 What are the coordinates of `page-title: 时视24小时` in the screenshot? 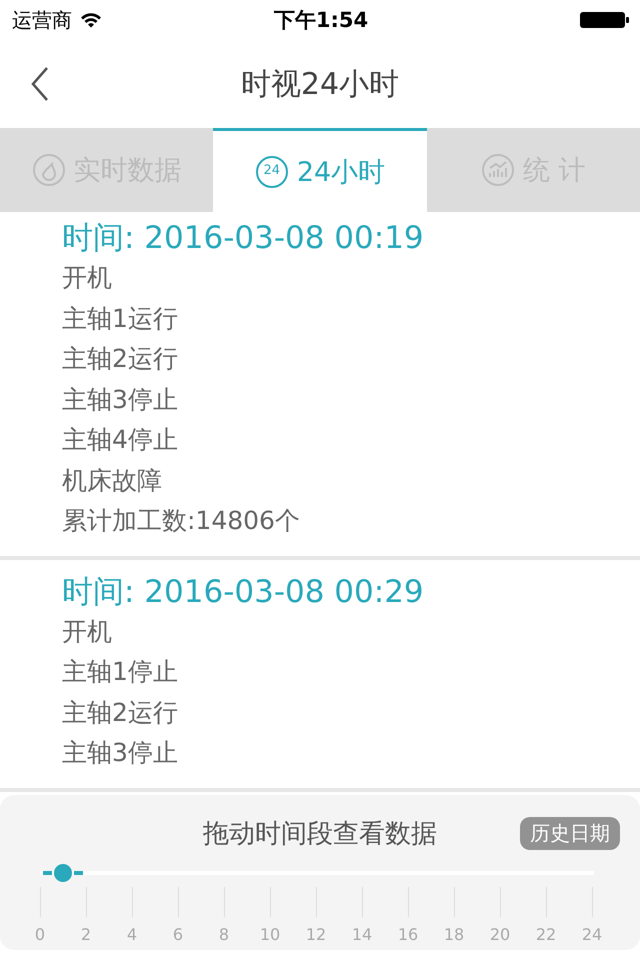 It's located at (320, 85).